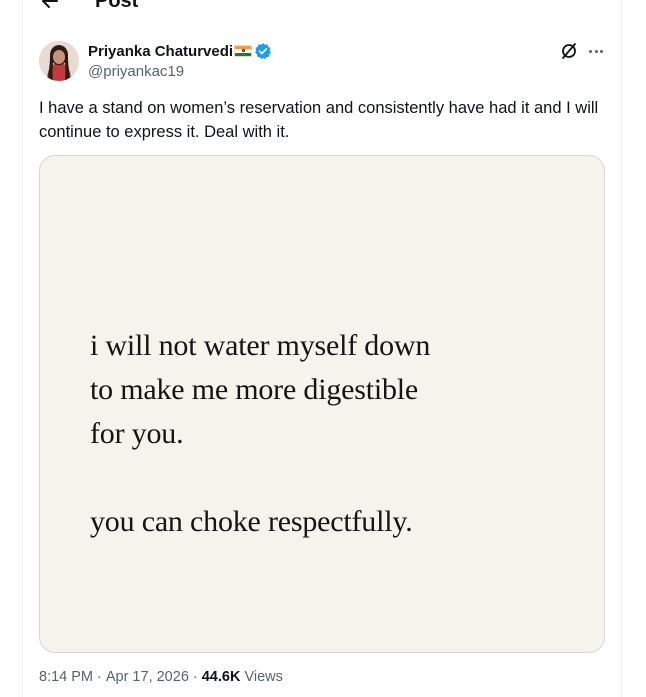  I want to click on quote-line: to make me more digestible, so click(254, 389).